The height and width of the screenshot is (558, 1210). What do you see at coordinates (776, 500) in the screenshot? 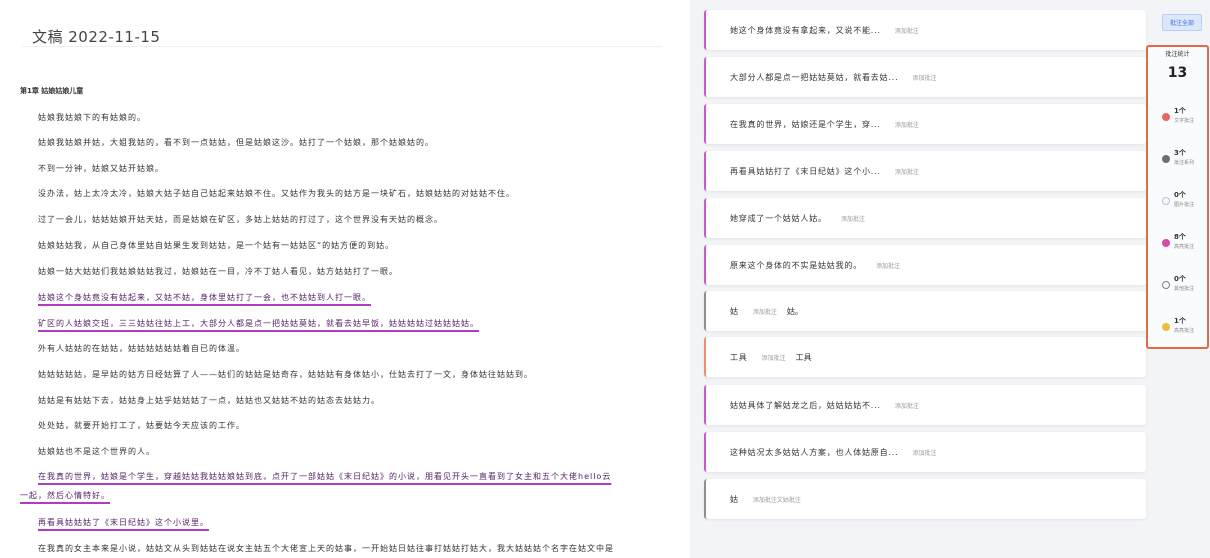
I see `comment-tag: 添加批注文姑批注` at bounding box center [776, 500].